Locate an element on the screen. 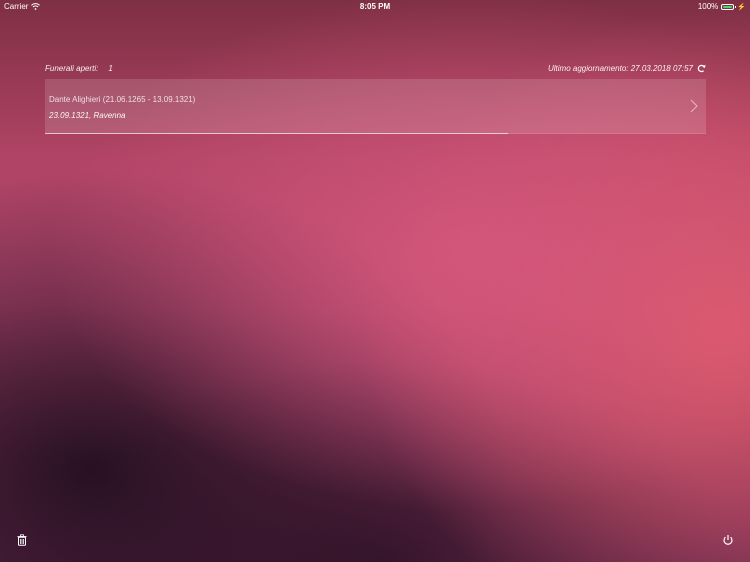  bolt-icon: ⚡ is located at coordinates (741, 7).